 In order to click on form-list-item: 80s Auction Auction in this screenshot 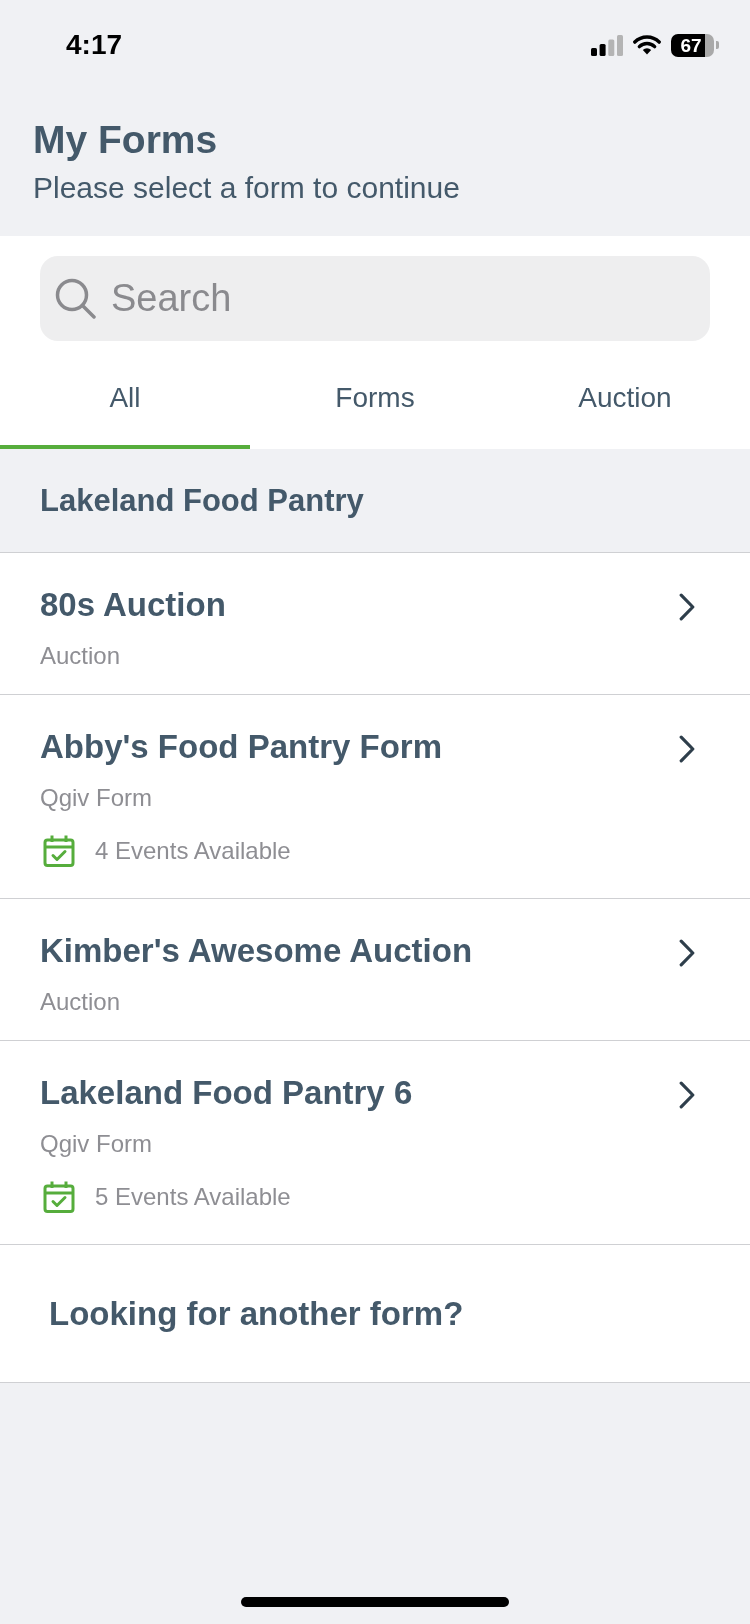, I will do `click(375, 624)`.